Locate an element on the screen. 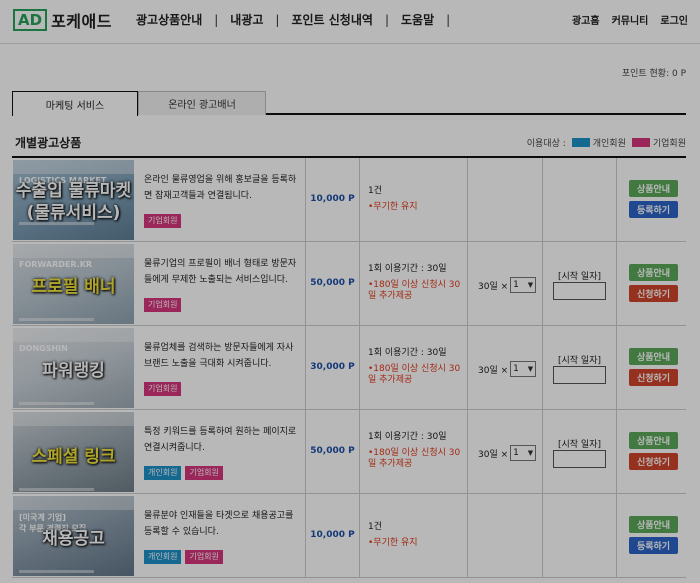 This screenshot has height=583, width=700. site-logo: AD 포케애드 is located at coordinates (62, 20).